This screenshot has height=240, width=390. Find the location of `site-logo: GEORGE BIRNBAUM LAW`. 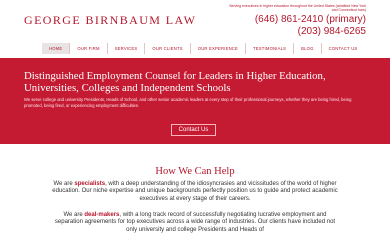

site-logo: GEORGE BIRNBAUM LAW is located at coordinates (110, 20).